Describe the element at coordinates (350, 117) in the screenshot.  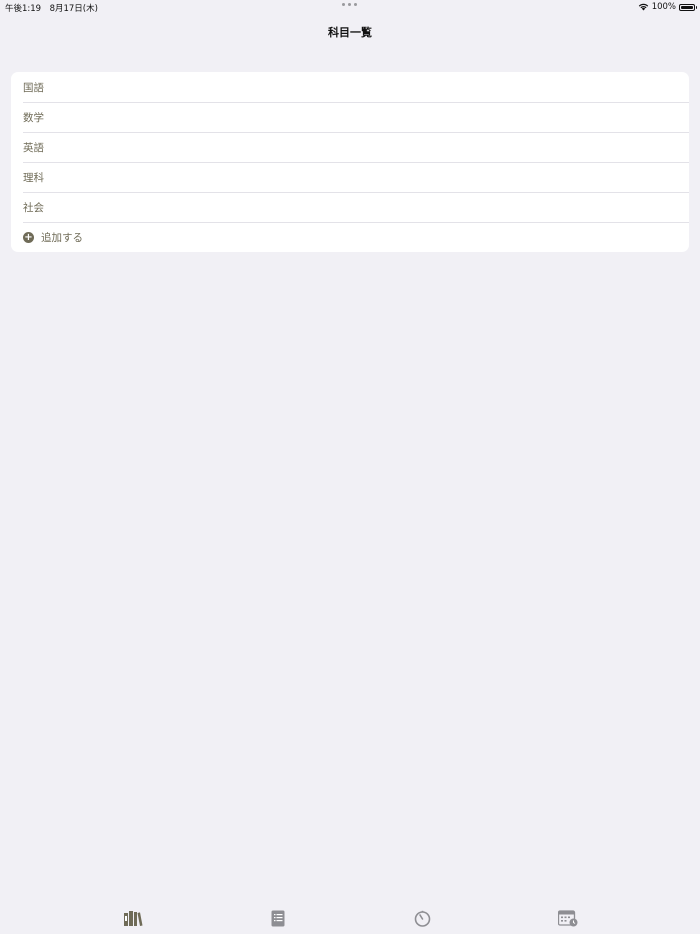
I see `list-item: 数学` at that location.